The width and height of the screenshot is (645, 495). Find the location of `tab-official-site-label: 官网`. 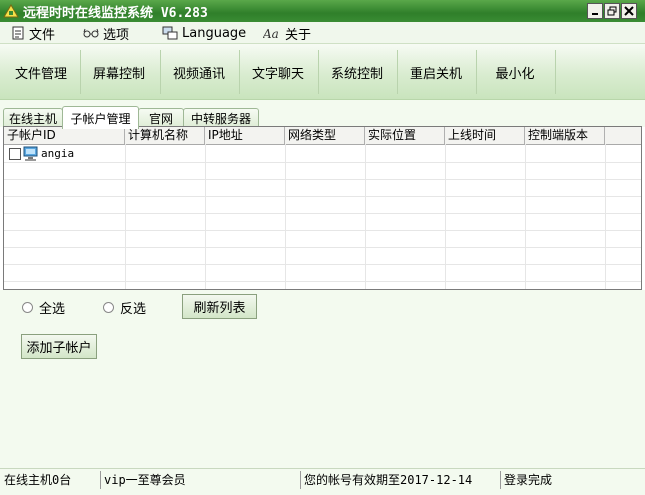

tab-official-site-label: 官网 is located at coordinates (160, 119).